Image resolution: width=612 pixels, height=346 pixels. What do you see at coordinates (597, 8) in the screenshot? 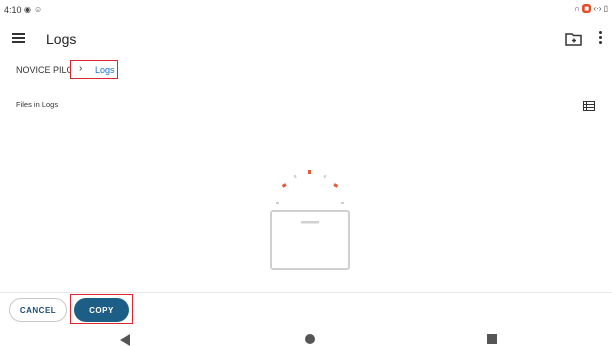
I see `data-icon: ‹·›` at bounding box center [597, 8].